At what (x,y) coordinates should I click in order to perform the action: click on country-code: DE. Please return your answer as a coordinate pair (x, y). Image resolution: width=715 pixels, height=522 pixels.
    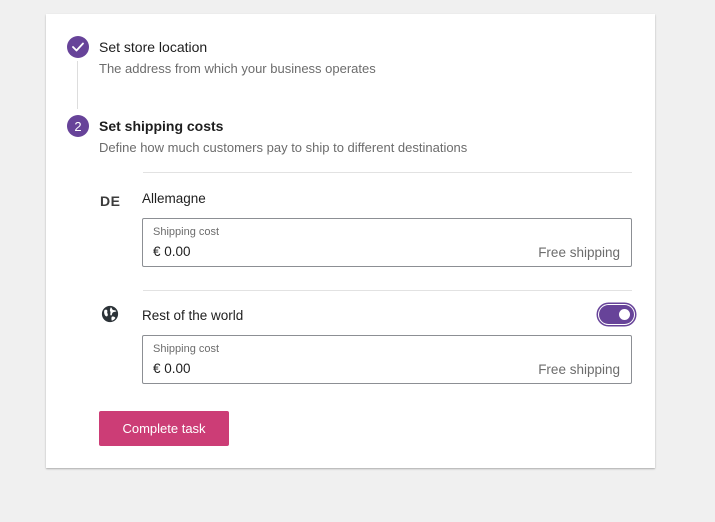
    Looking at the image, I should click on (110, 201).